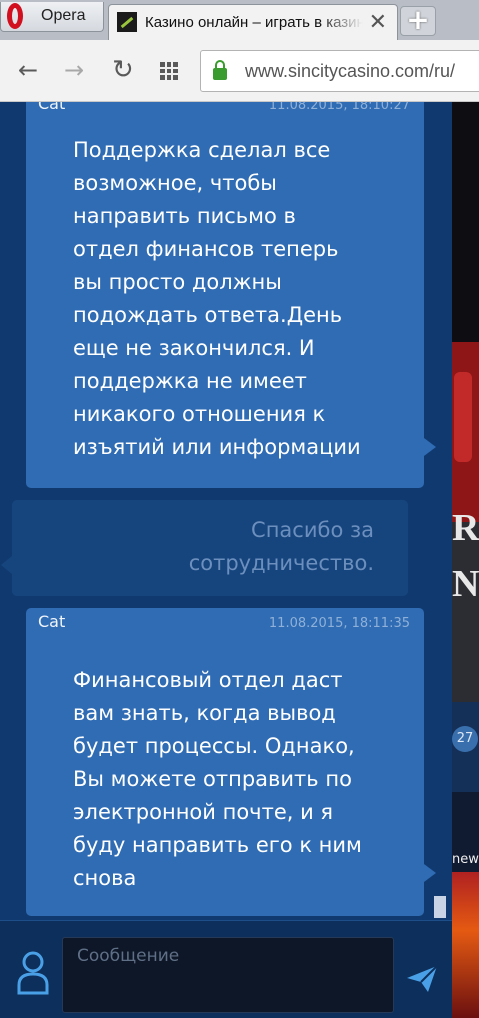 This screenshot has width=479, height=1018. I want to click on banner-letters: RA N, so click(465, 556).